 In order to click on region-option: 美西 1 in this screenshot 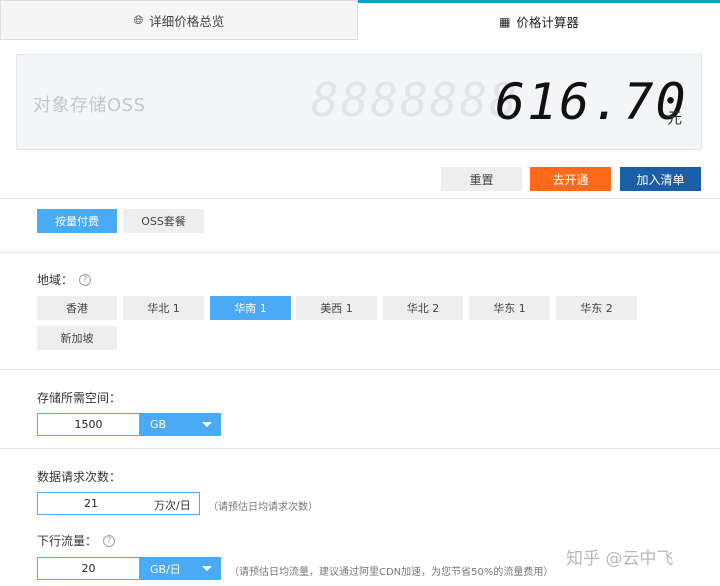, I will do `click(336, 308)`.